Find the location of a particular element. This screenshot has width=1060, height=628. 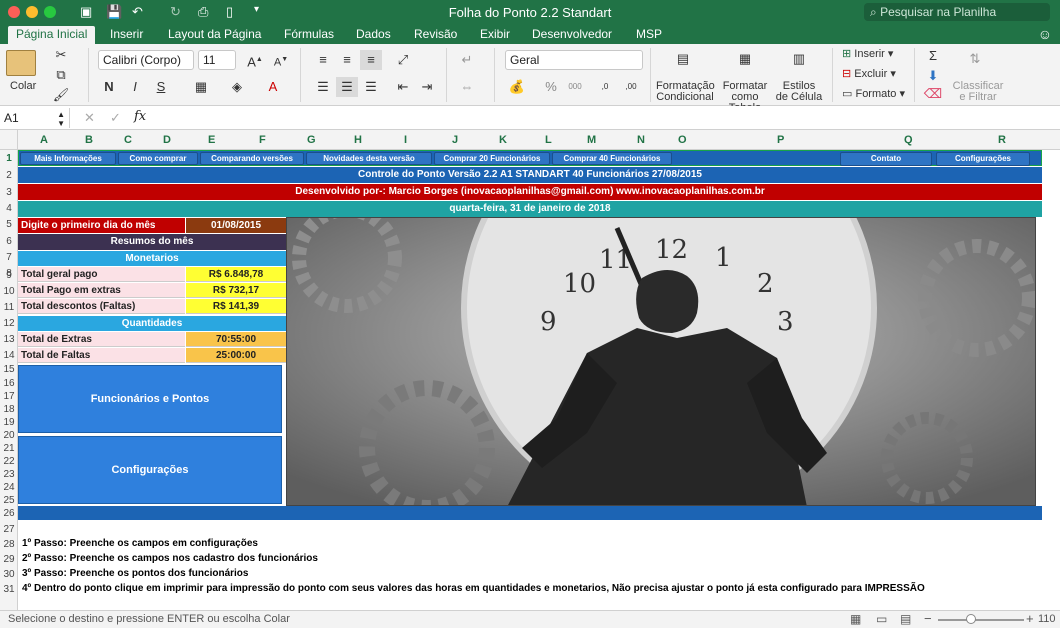

employees-button: Funcionários e Pontos is located at coordinates (150, 399).